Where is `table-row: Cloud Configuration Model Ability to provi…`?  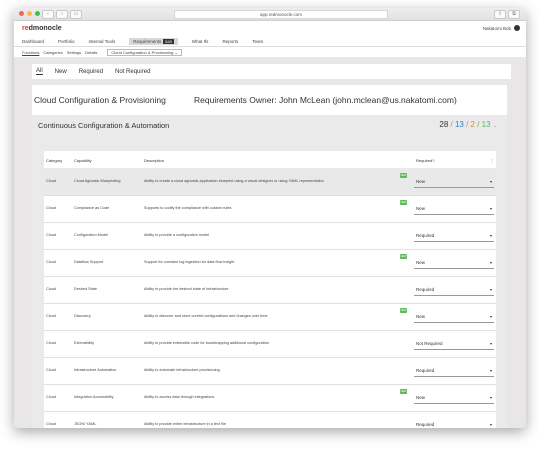
table-row: Cloud Configuration Model Ability to provi… is located at coordinates (270, 236).